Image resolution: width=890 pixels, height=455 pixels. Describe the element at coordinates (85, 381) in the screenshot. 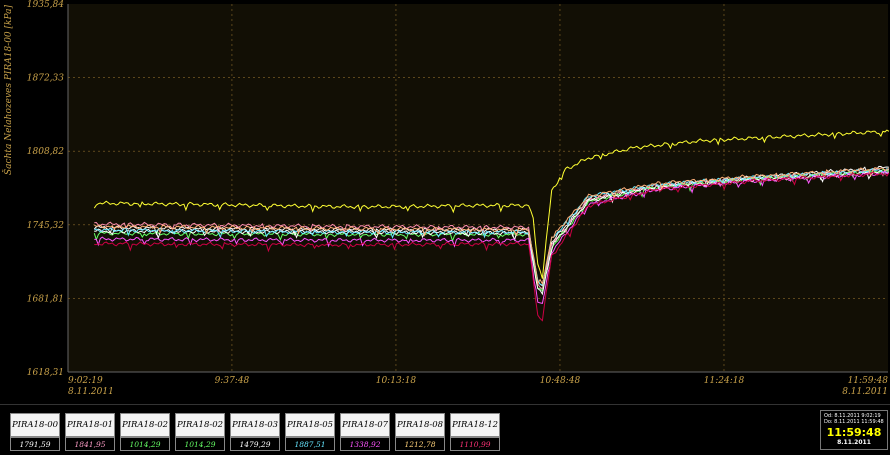

I see `x-tick-label: 9:02:19` at that location.